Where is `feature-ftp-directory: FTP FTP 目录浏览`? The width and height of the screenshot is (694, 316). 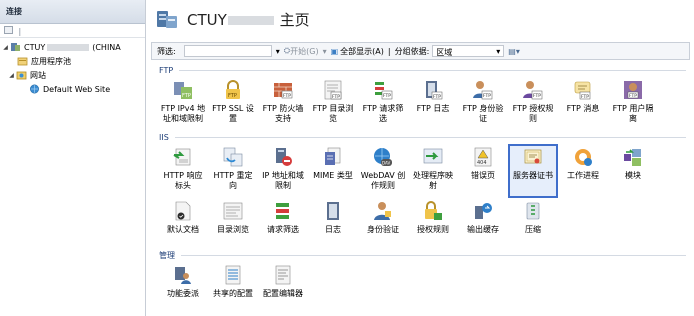 feature-ftp-directory: FTP FTP 目录浏览 is located at coordinates (333, 108).